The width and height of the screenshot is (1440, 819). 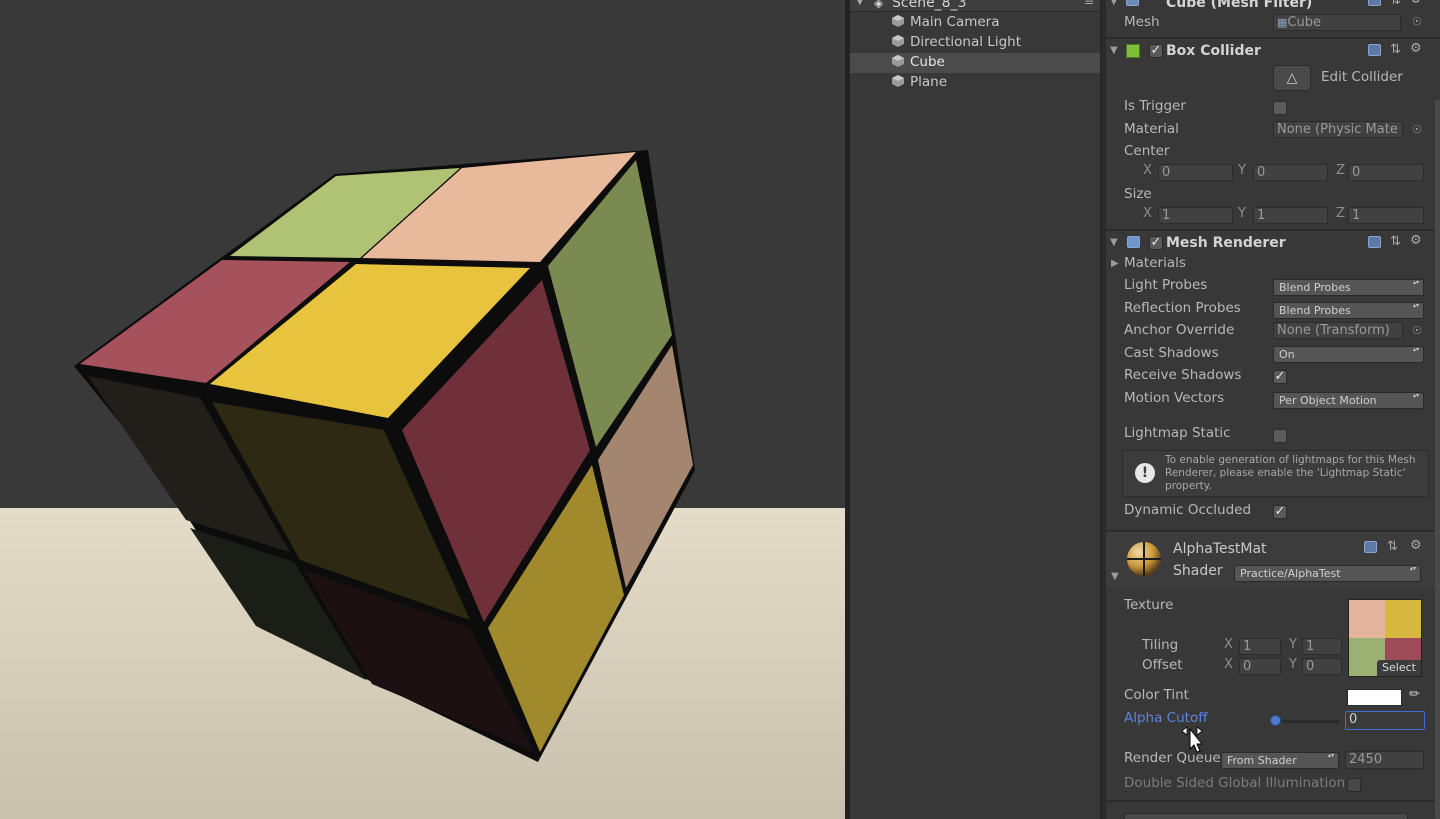 What do you see at coordinates (975, 83) in the screenshot?
I see `hierarchy-item-plane: Plane` at bounding box center [975, 83].